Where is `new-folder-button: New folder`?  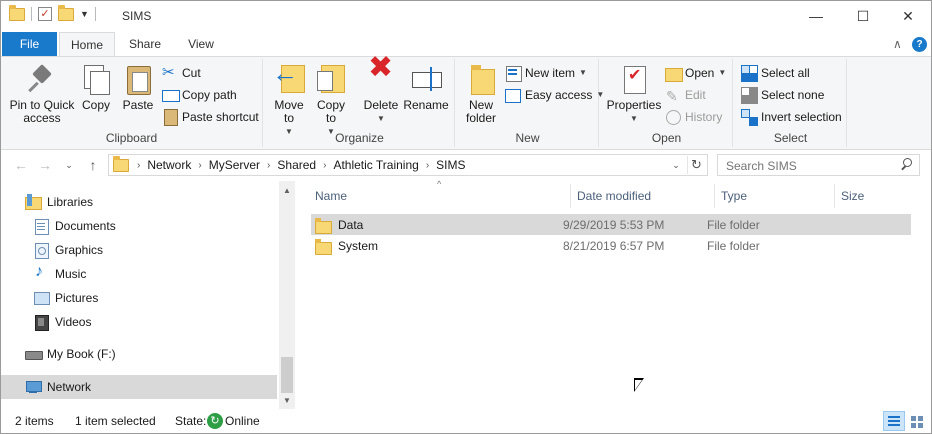 new-folder-button: New folder is located at coordinates (481, 94).